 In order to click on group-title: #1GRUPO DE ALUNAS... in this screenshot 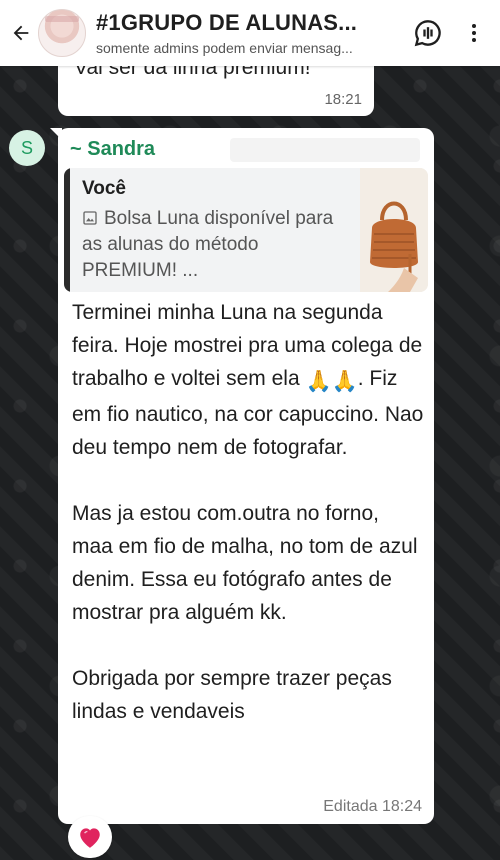, I will do `click(227, 22)`.